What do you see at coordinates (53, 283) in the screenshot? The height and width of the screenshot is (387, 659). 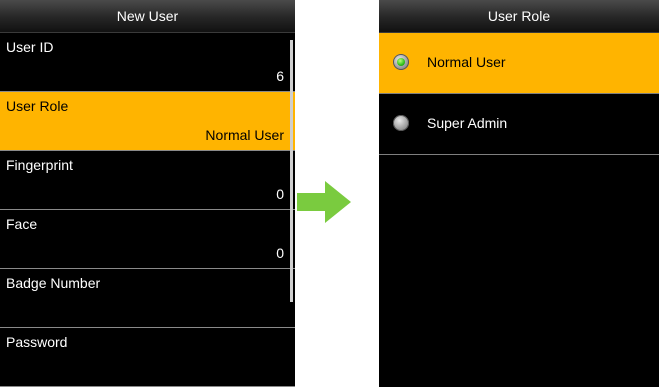 I see `menu-item-label: Badge Number` at bounding box center [53, 283].